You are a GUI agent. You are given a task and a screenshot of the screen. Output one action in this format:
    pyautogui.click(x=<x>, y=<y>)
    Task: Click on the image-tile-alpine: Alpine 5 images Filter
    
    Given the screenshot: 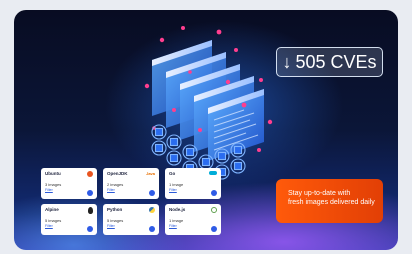 What is the action you would take?
    pyautogui.click(x=69, y=219)
    